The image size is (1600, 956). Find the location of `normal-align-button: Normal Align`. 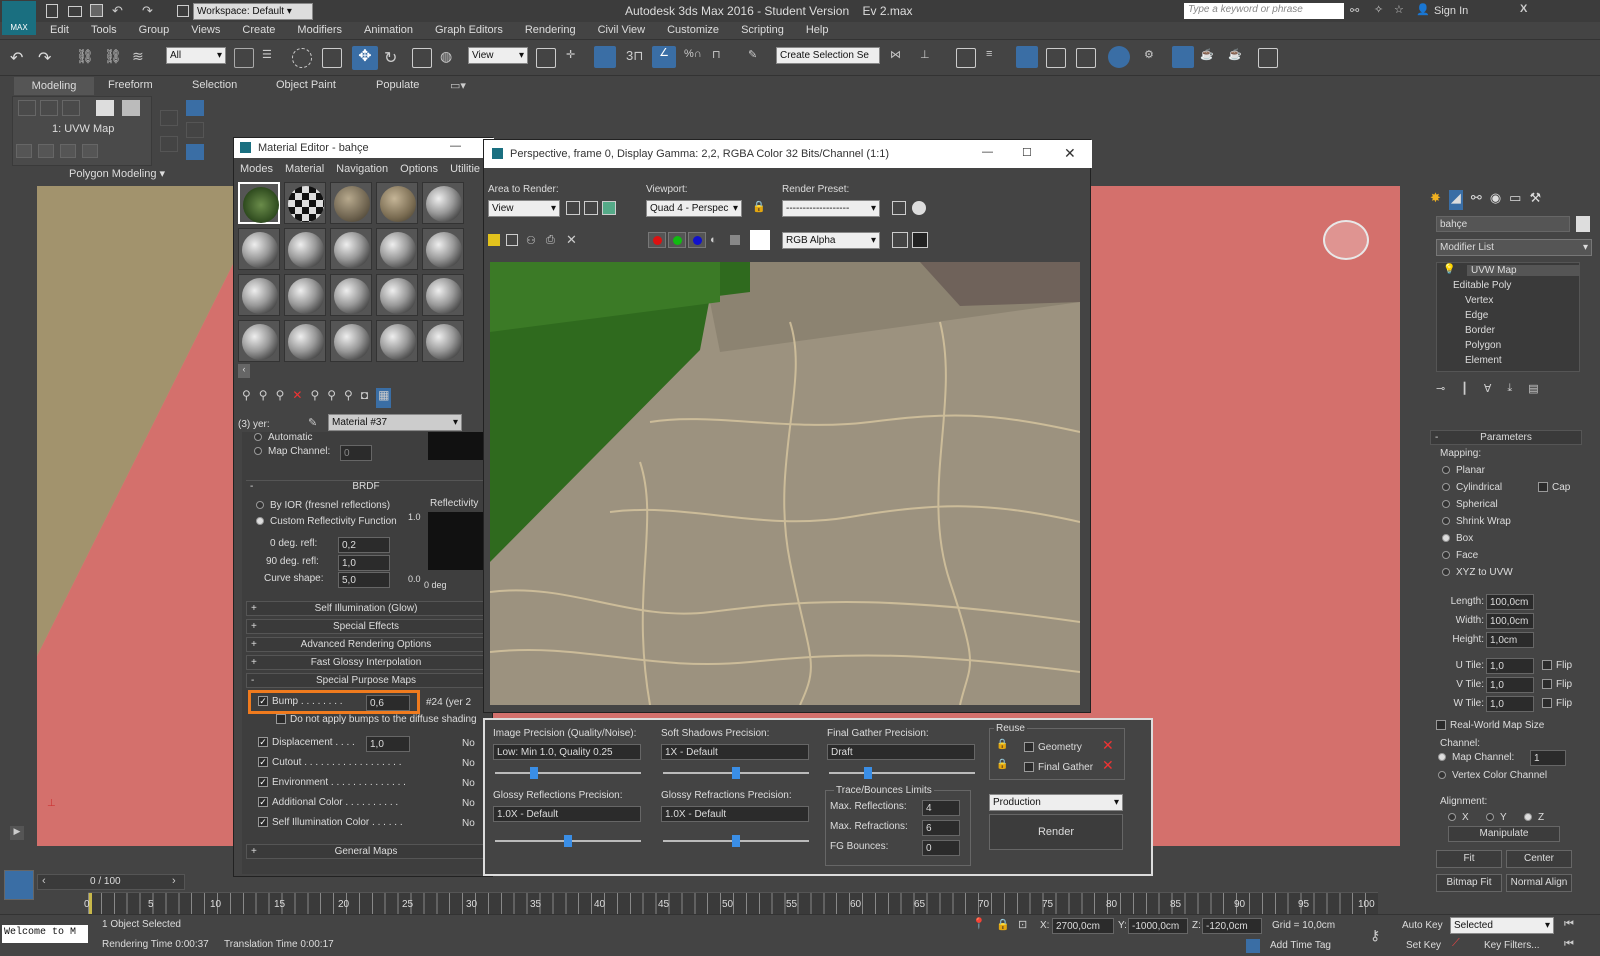

normal-align-button: Normal Align is located at coordinates (1539, 883).